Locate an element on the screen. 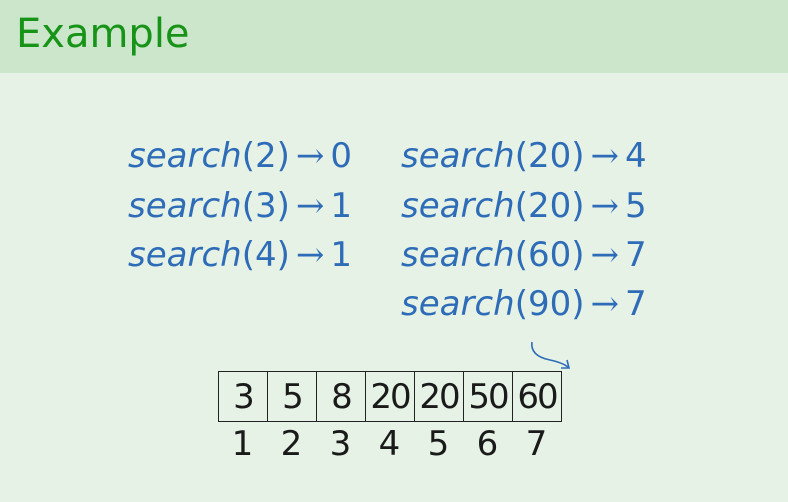 This screenshot has width=788, height=502. array-index: 4 is located at coordinates (389, 444).